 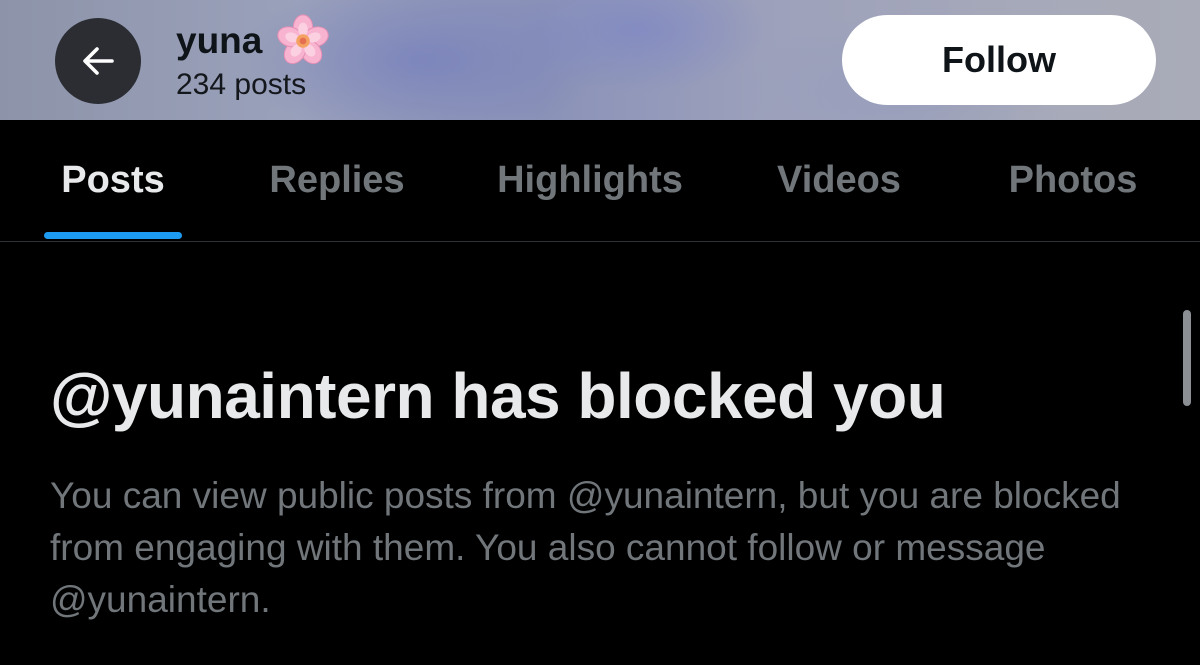 I want to click on tab-photos: Photos, so click(x=1073, y=180).